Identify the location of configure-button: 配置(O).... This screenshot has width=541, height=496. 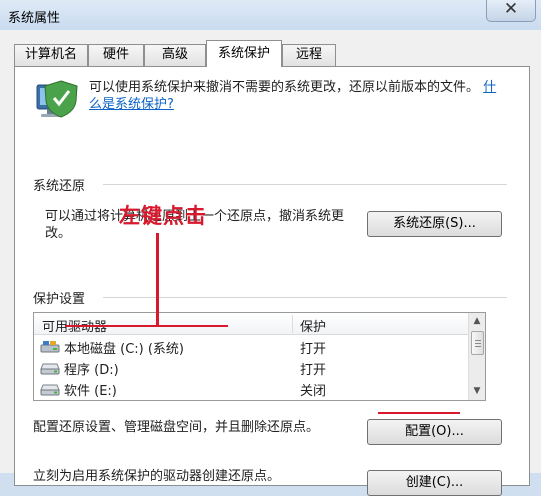
(434, 432).